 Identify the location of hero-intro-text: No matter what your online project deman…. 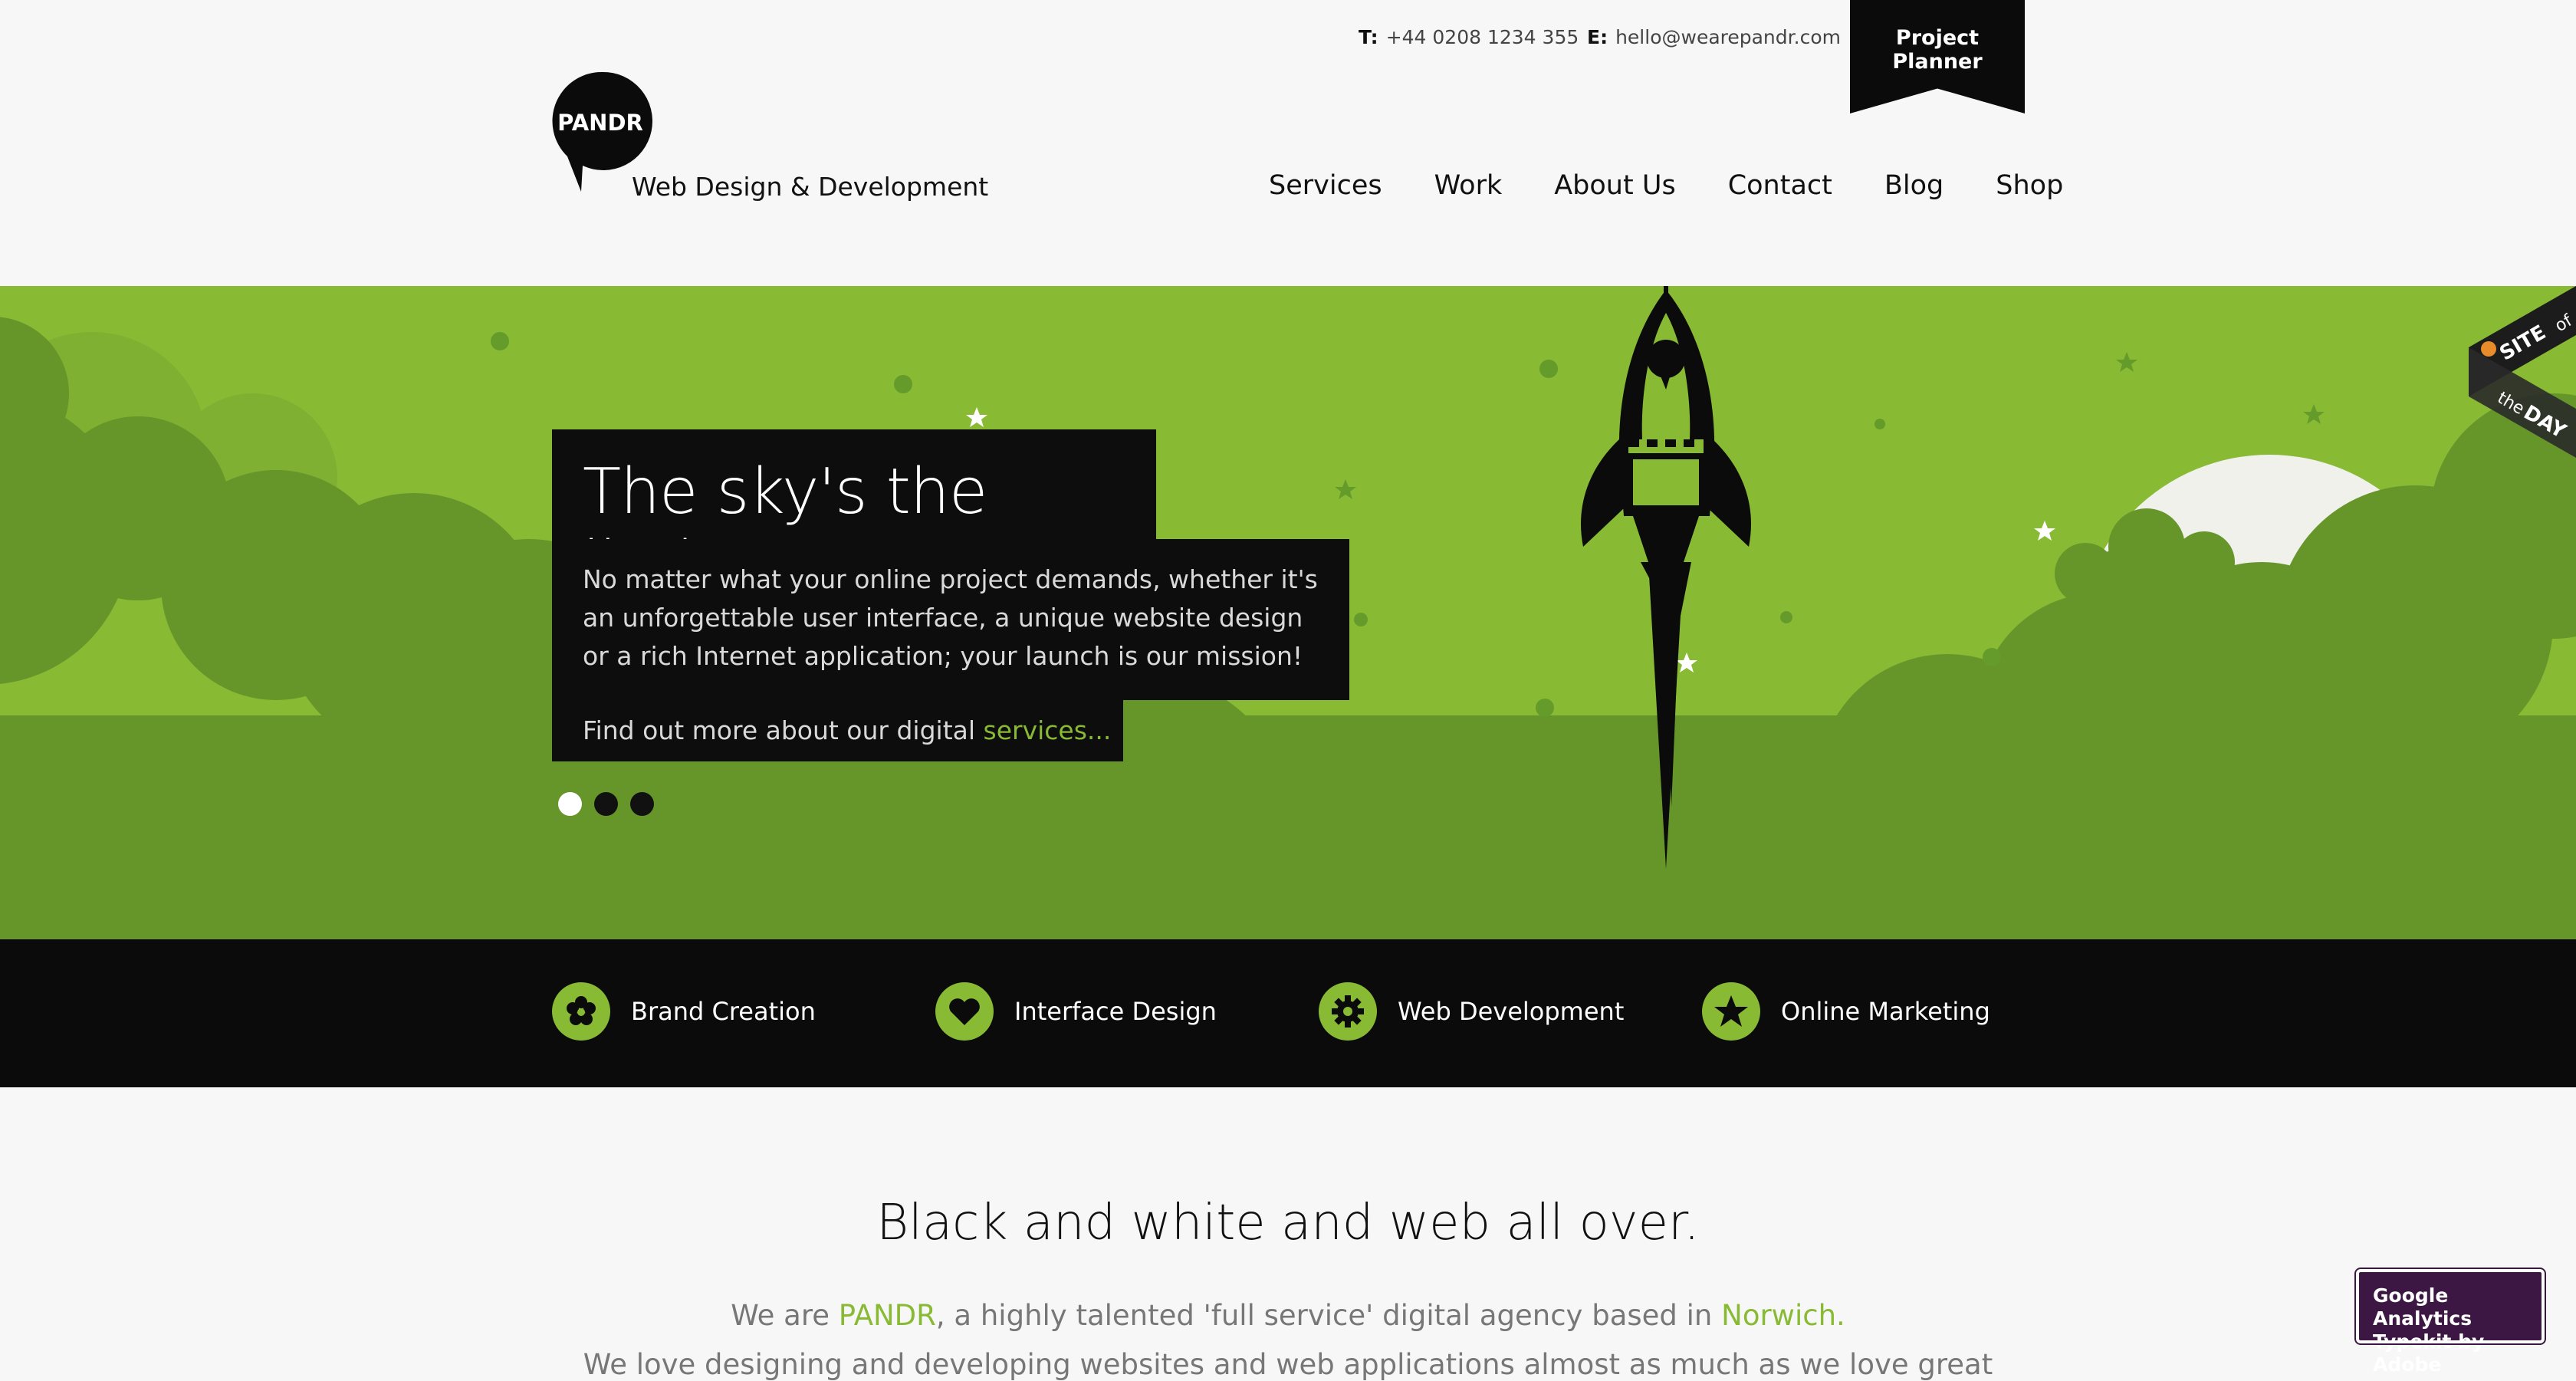
(951, 618).